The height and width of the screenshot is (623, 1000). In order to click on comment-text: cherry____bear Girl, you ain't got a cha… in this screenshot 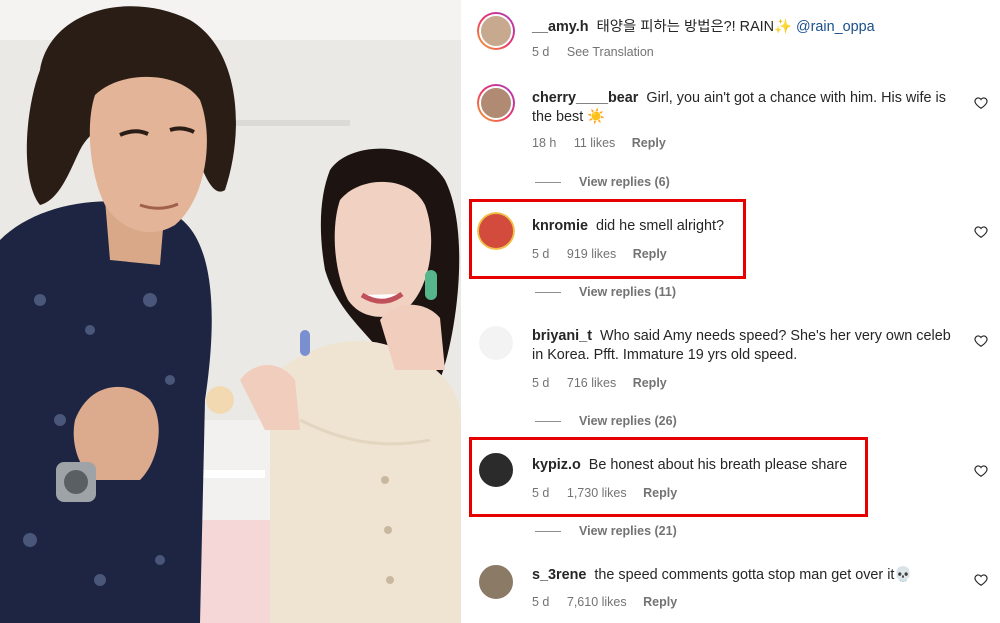, I will do `click(747, 108)`.